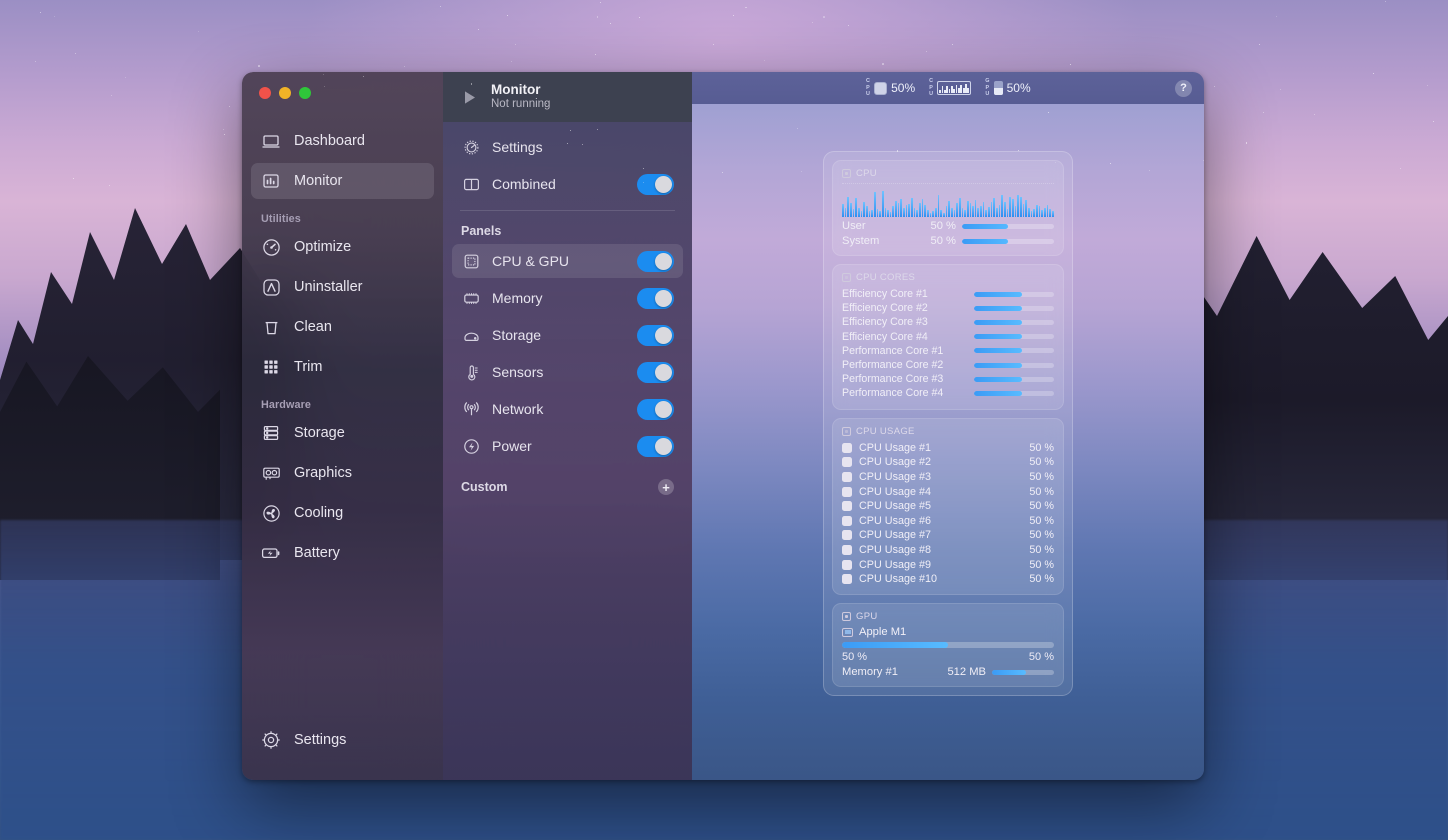 Image resolution: width=1448 pixels, height=840 pixels. I want to click on sidebar-item-label: Graphics, so click(323, 473).